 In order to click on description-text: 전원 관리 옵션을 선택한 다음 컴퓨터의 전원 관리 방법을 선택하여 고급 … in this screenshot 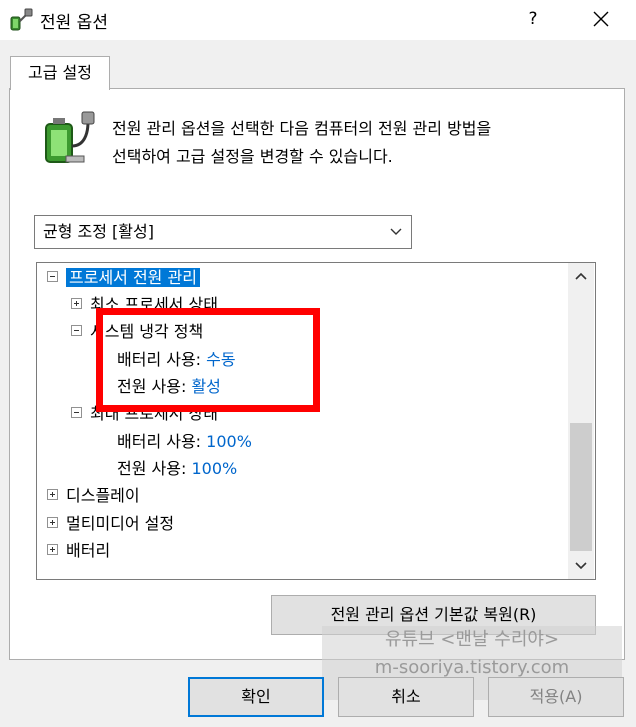, I will do `click(357, 143)`.